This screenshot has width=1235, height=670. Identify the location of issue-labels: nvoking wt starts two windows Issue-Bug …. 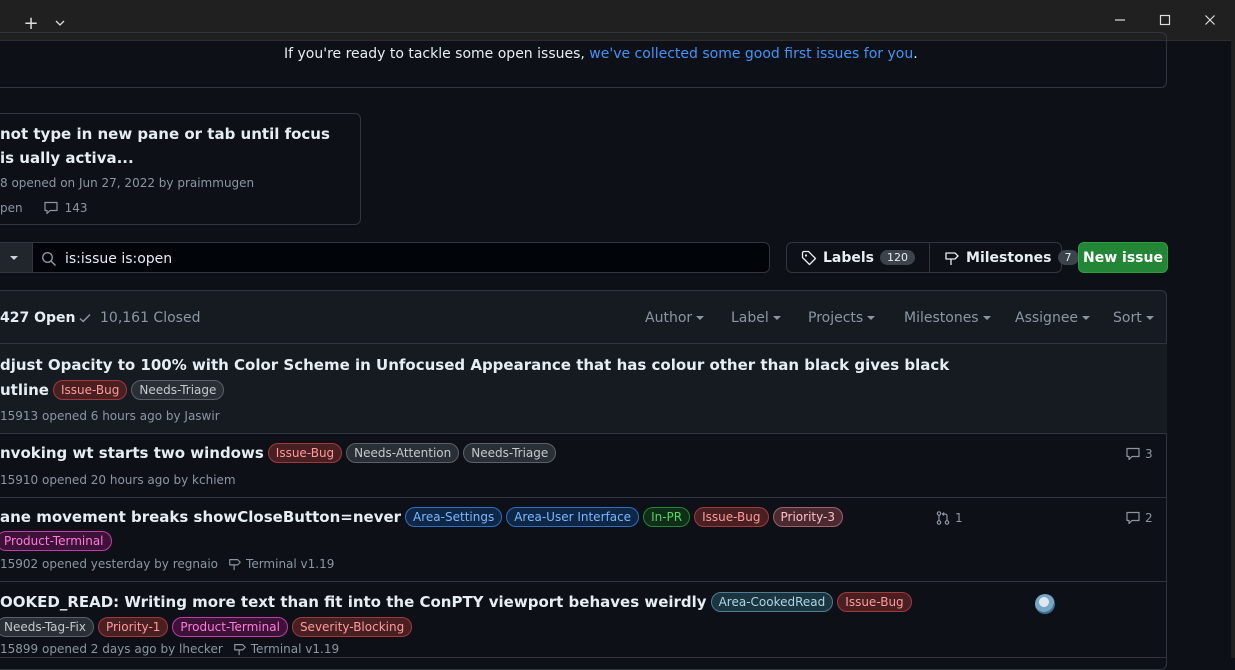
(278, 453).